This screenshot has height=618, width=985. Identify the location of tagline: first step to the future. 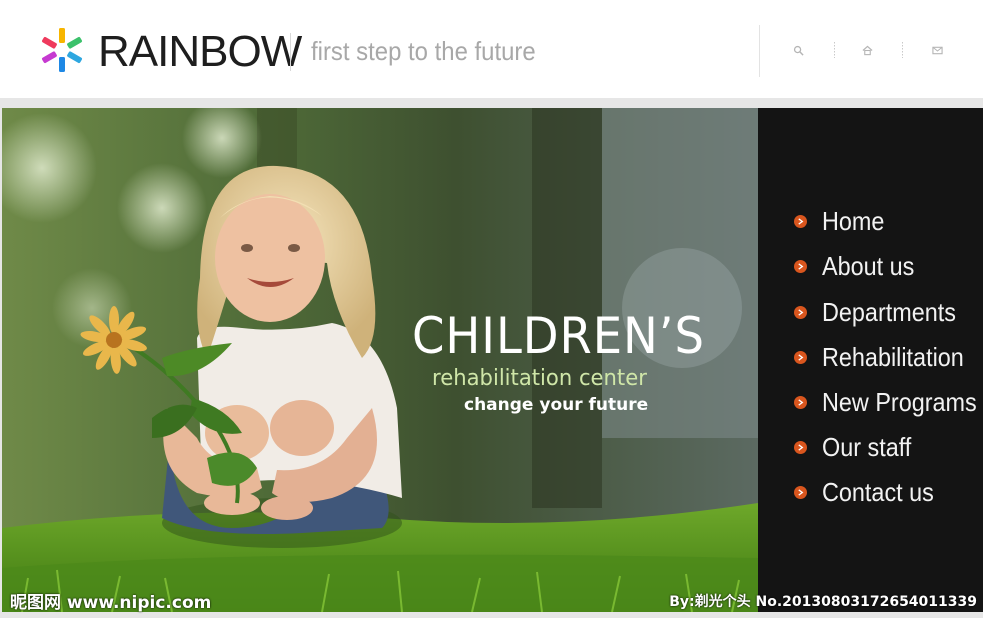
(423, 51).